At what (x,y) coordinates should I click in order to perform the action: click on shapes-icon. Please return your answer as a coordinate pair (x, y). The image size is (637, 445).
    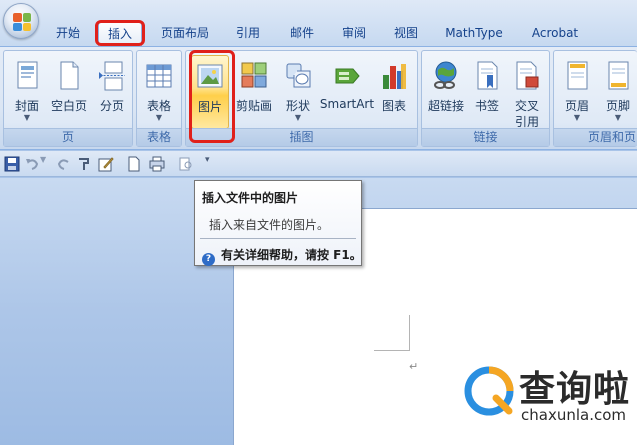
    Looking at the image, I should click on (298, 75).